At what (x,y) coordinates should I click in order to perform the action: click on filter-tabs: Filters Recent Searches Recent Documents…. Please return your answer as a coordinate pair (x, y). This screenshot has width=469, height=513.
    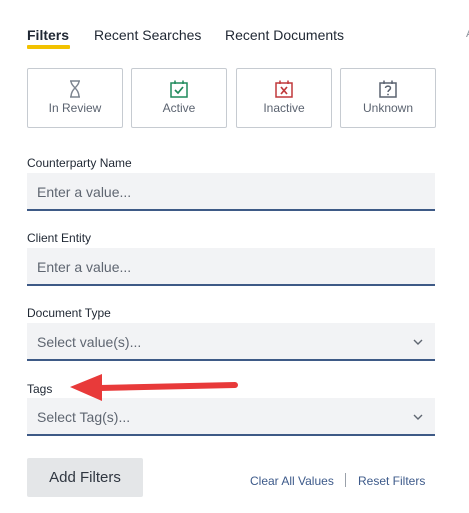
    Looking at the image, I should click on (248, 41).